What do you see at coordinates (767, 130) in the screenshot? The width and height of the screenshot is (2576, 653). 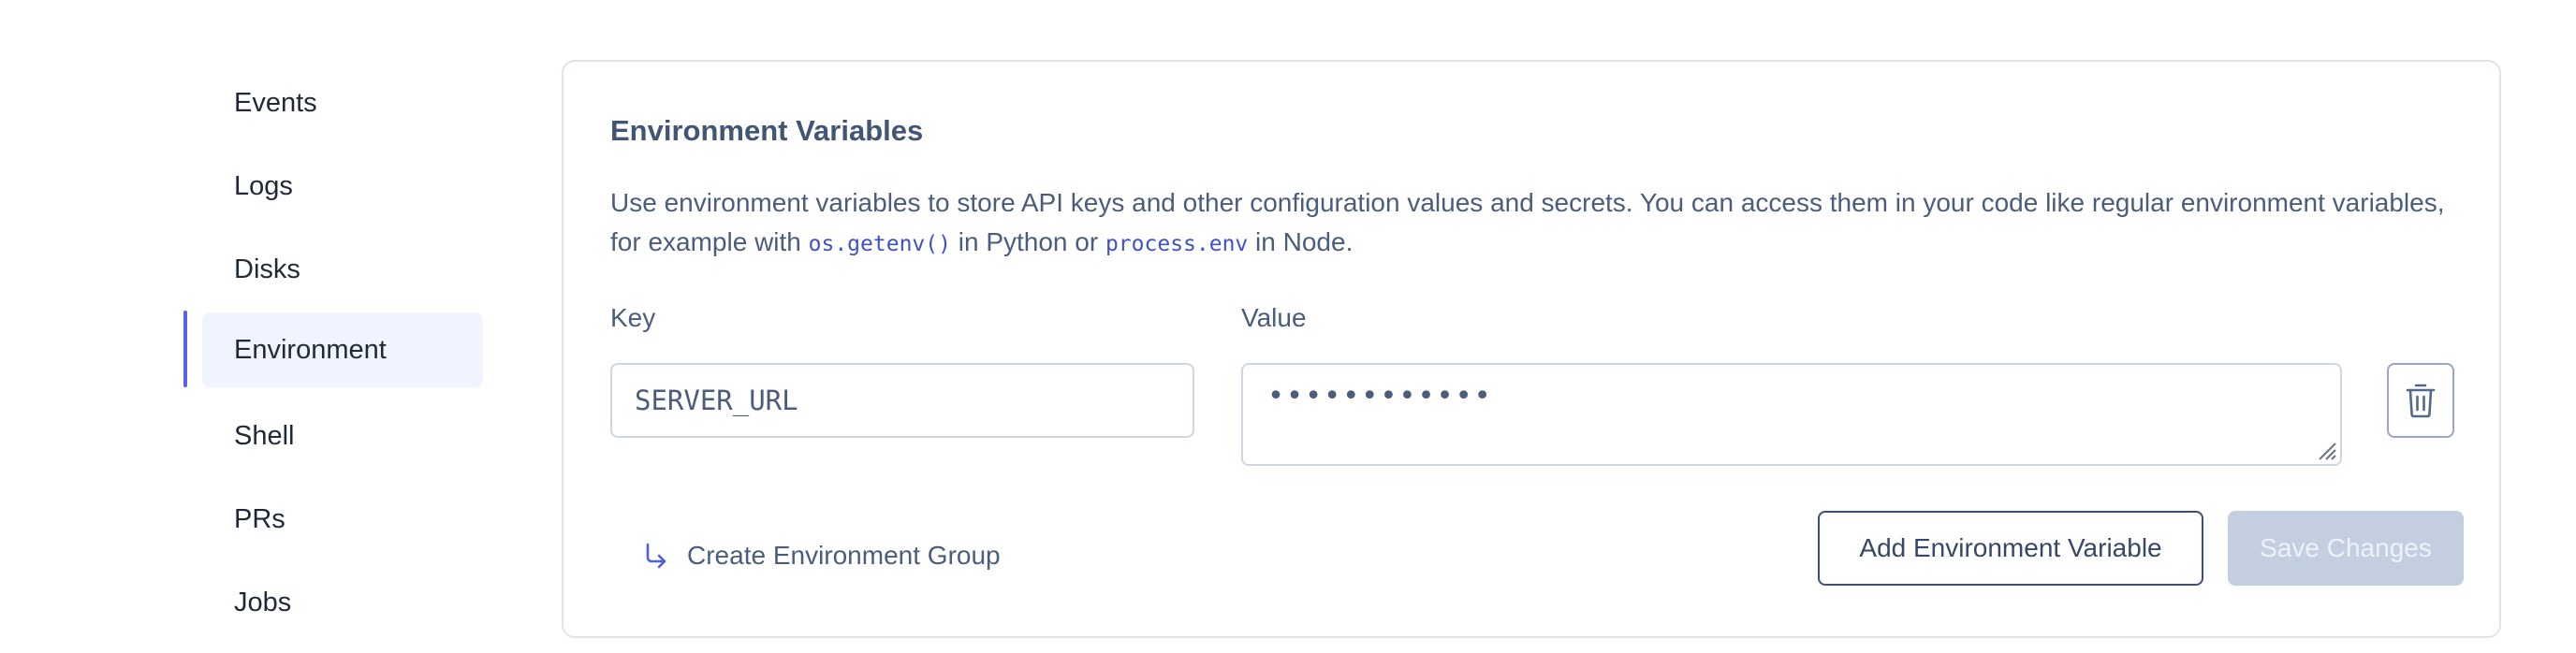 I see `section-title: Environment Variables` at bounding box center [767, 130].